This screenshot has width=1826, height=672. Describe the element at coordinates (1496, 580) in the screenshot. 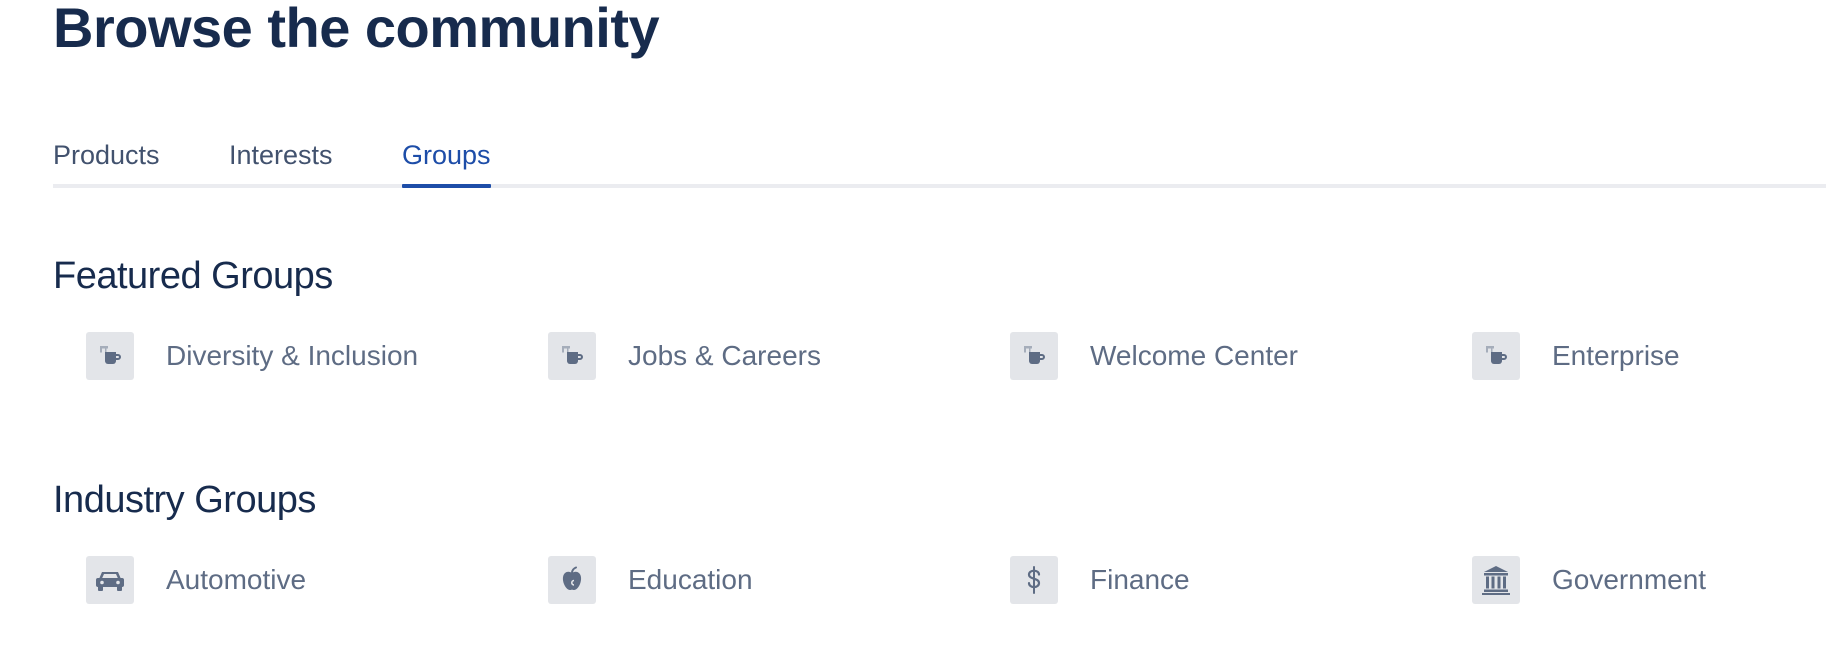

I see `government-building-icon` at that location.